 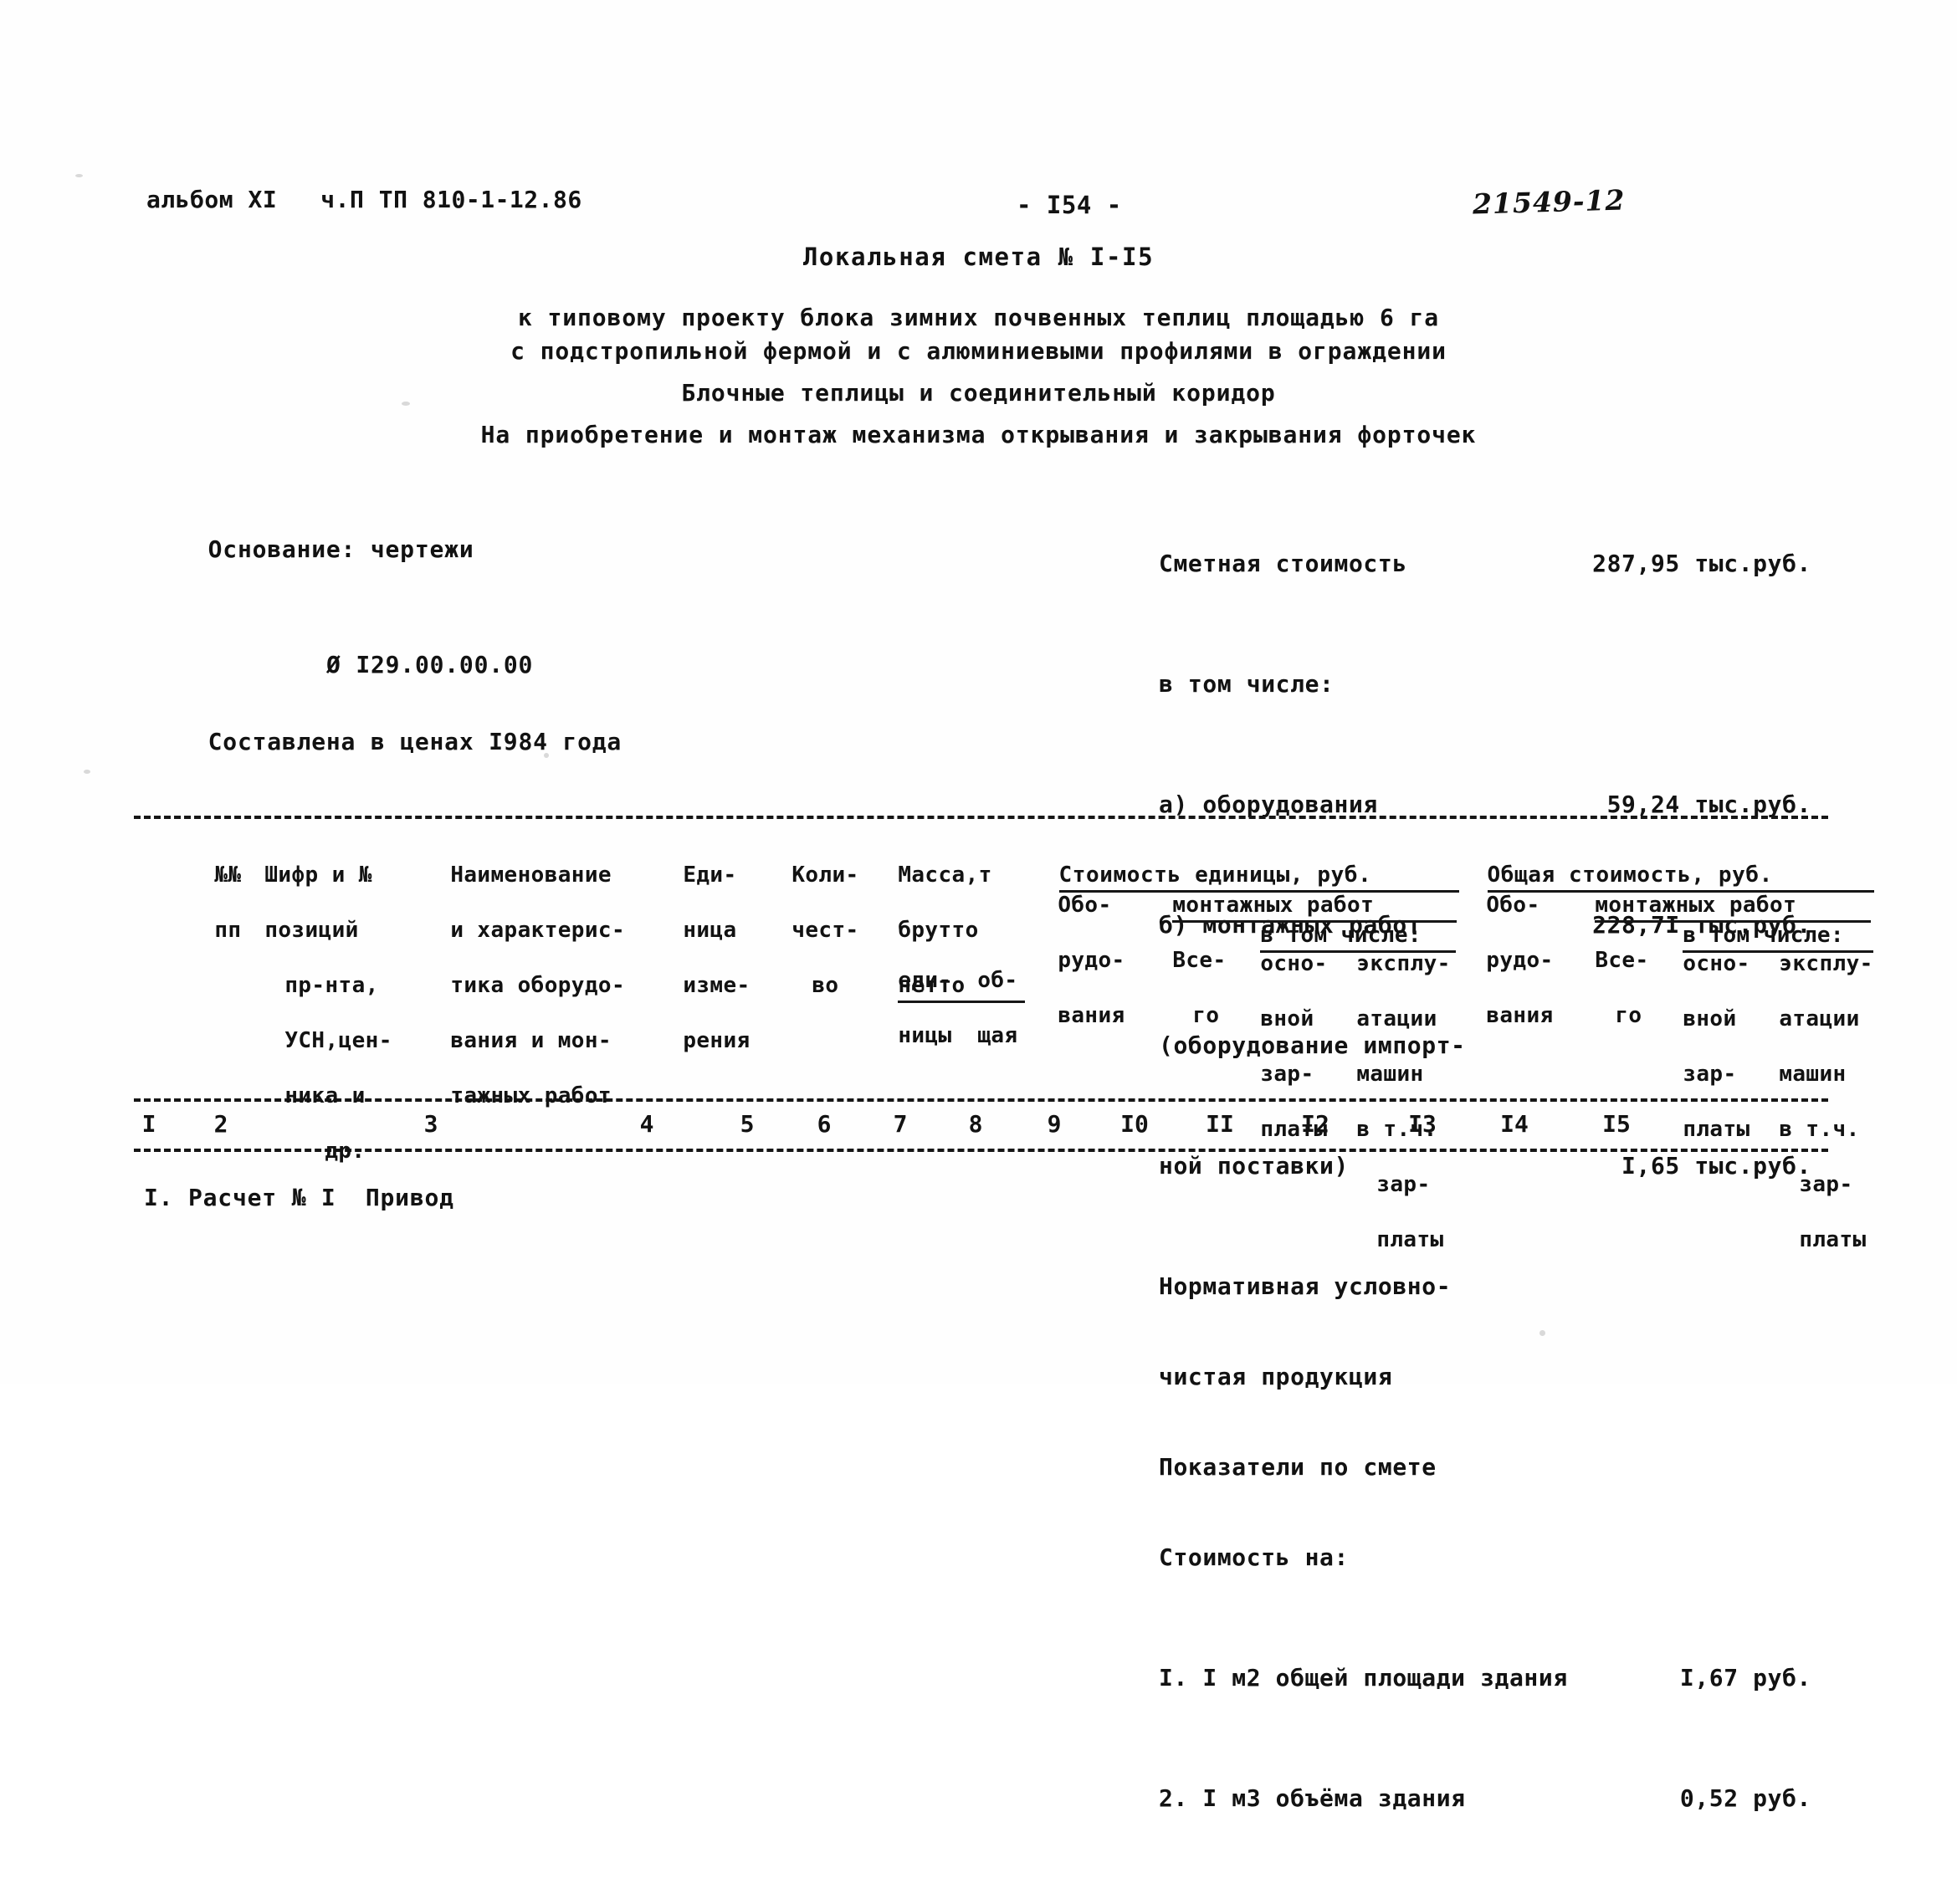 I want to click on summary-including-label: в том числе:, so click(x=1247, y=684).